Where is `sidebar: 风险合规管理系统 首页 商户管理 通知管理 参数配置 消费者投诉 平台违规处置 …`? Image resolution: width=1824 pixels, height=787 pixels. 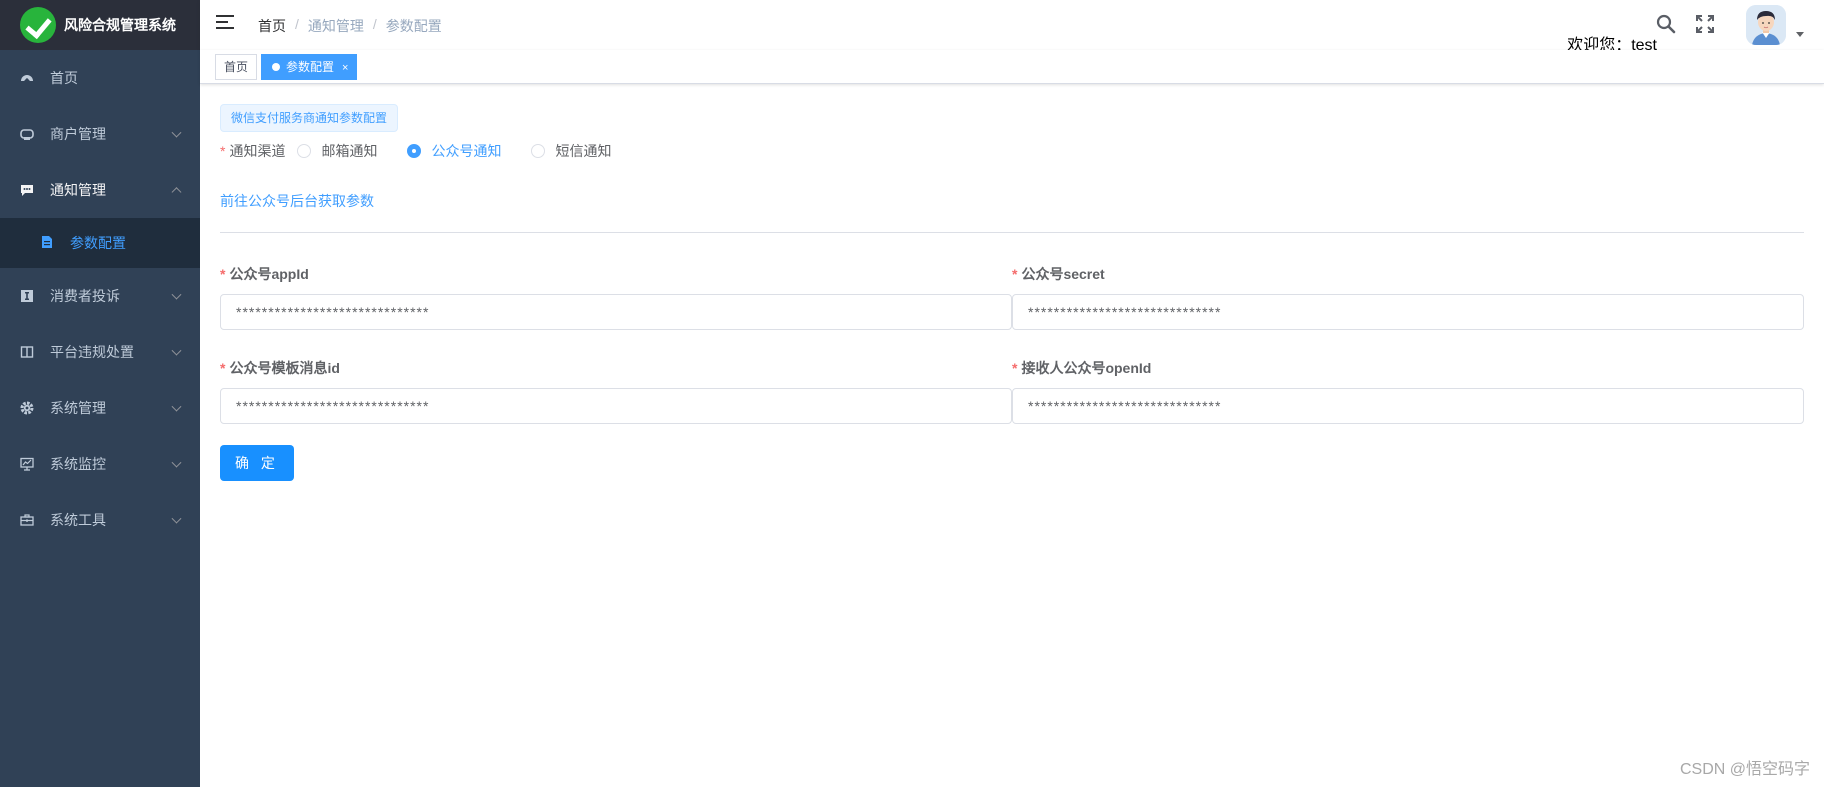
sidebar: 风险合规管理系统 首页 商户管理 通知管理 参数配置 消费者投诉 平台违规处置 … is located at coordinates (100, 393).